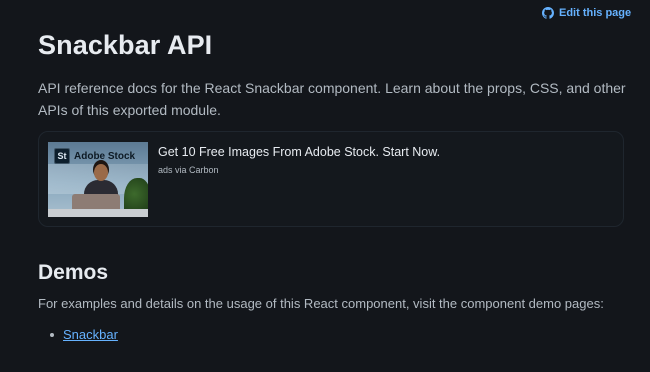  Describe the element at coordinates (125, 45) in the screenshot. I see `page-title: Snackbar API` at that location.